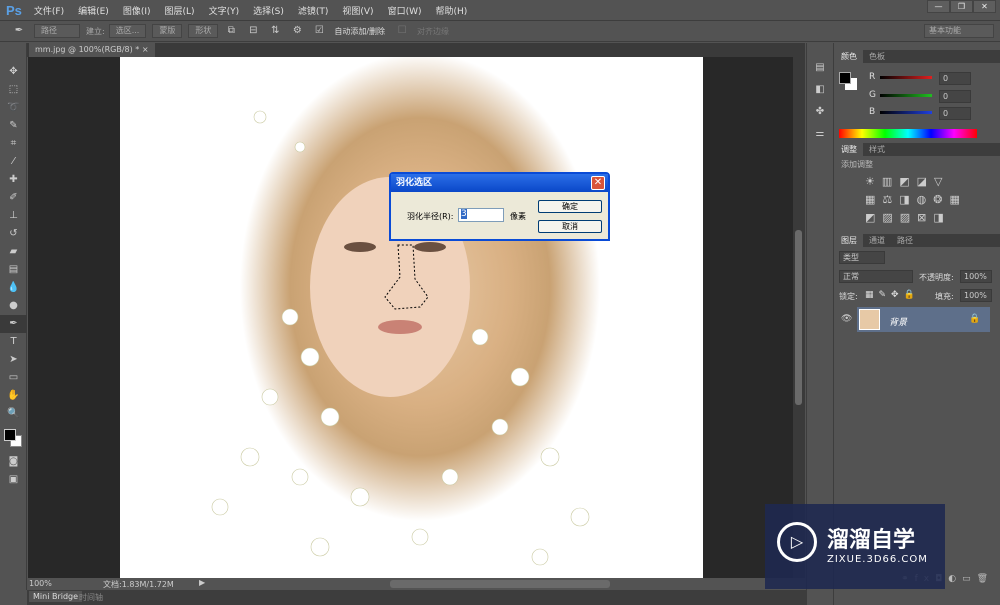  What do you see at coordinates (402, 31) in the screenshot?
I see `align-edges-checkbox: ☐` at bounding box center [402, 31].